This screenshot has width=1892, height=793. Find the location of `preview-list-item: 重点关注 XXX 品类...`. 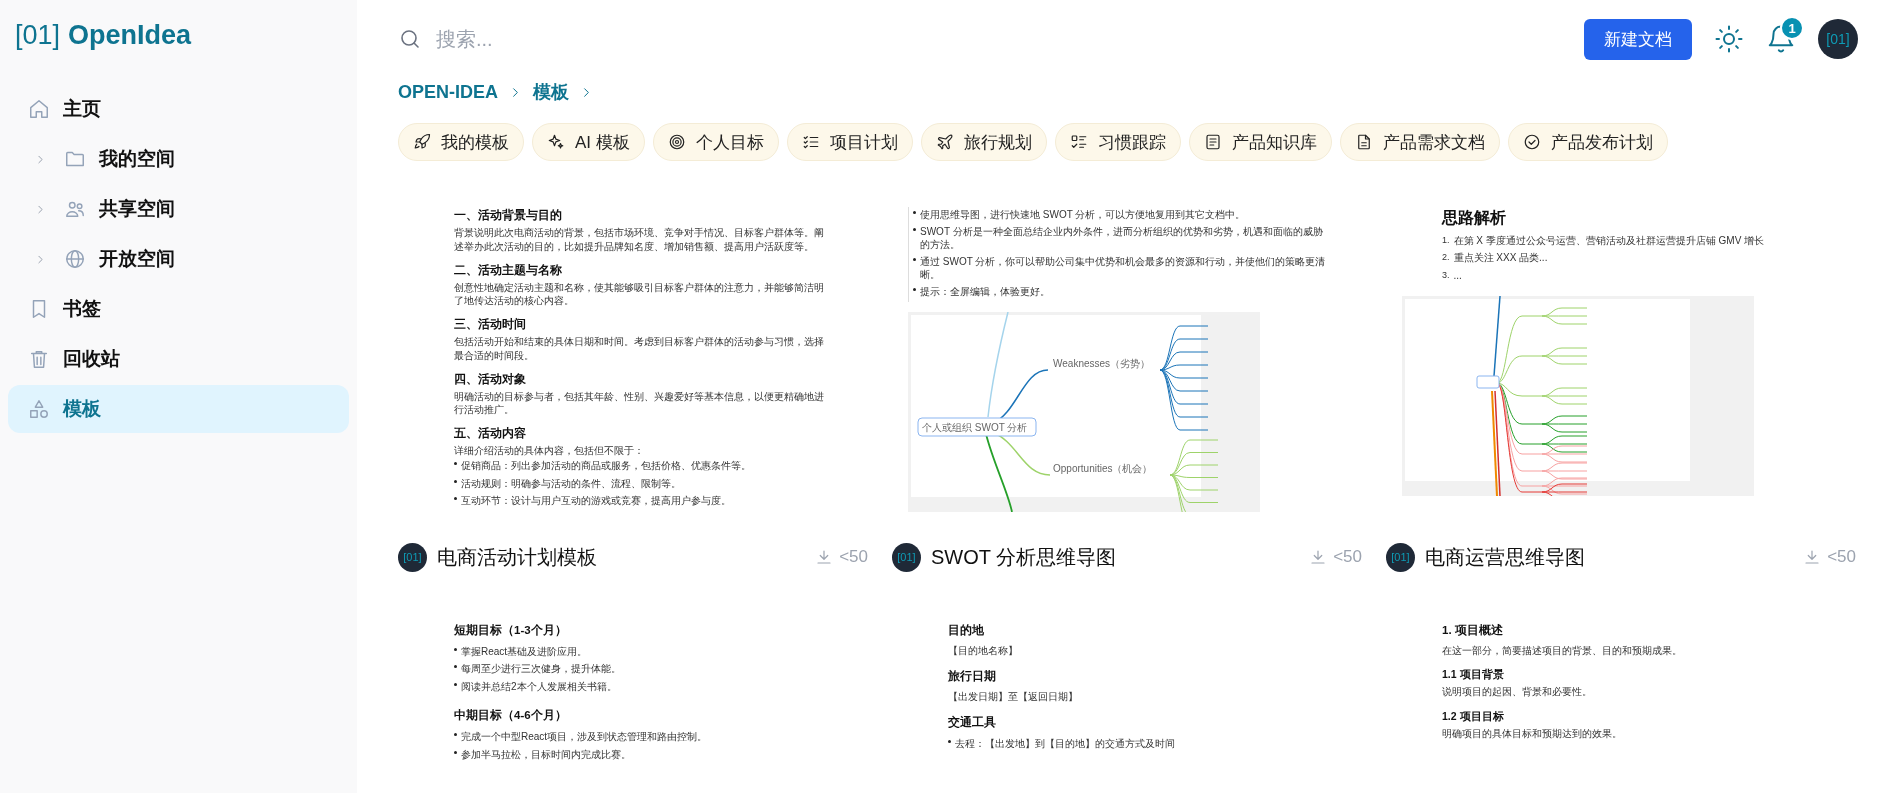

preview-list-item: 重点关注 XXX 品类... is located at coordinates (1500, 258).